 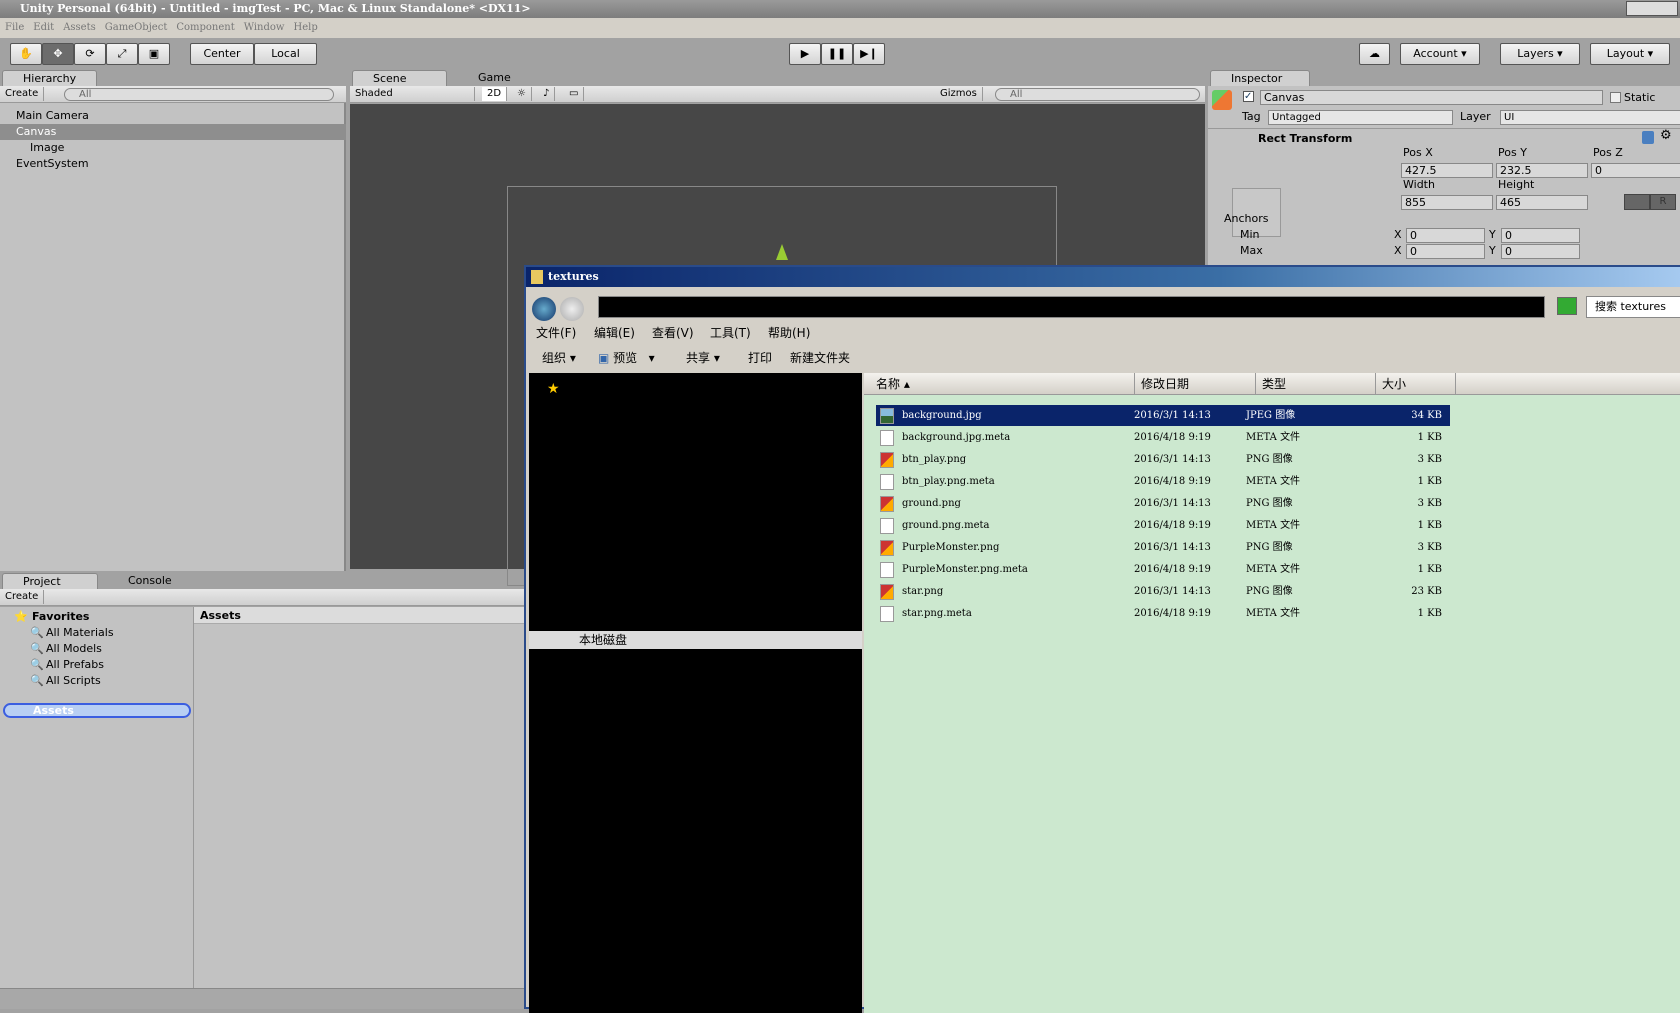 What do you see at coordinates (1445, 251) in the screenshot?
I see `anchor-max-x-input: 0` at bounding box center [1445, 251].